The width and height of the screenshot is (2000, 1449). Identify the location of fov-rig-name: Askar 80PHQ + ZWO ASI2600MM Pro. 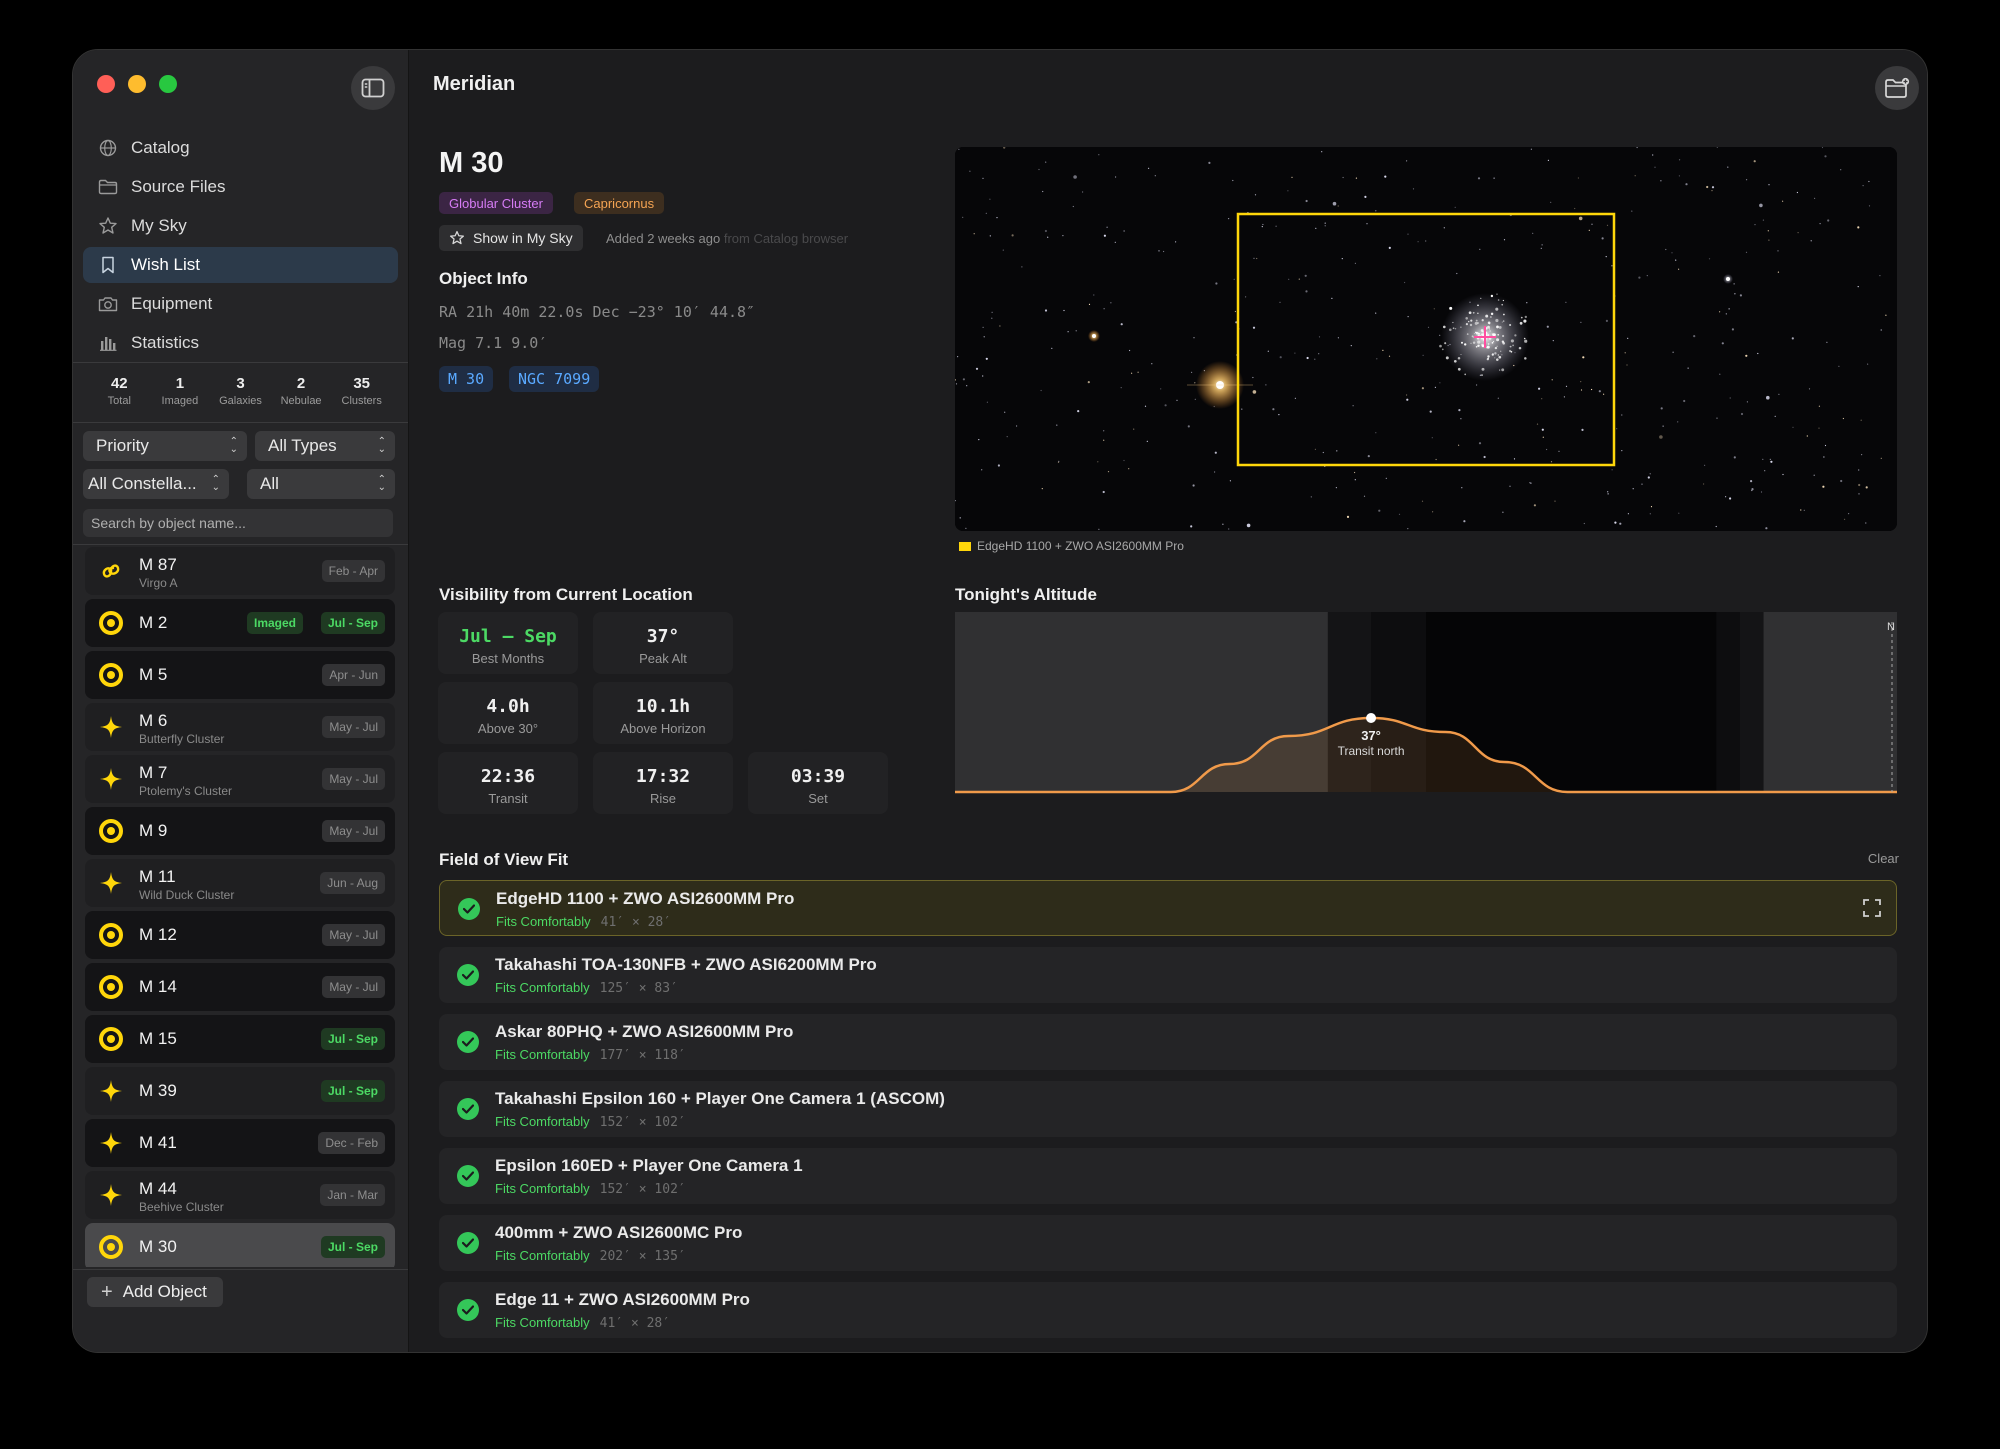
(644, 1031).